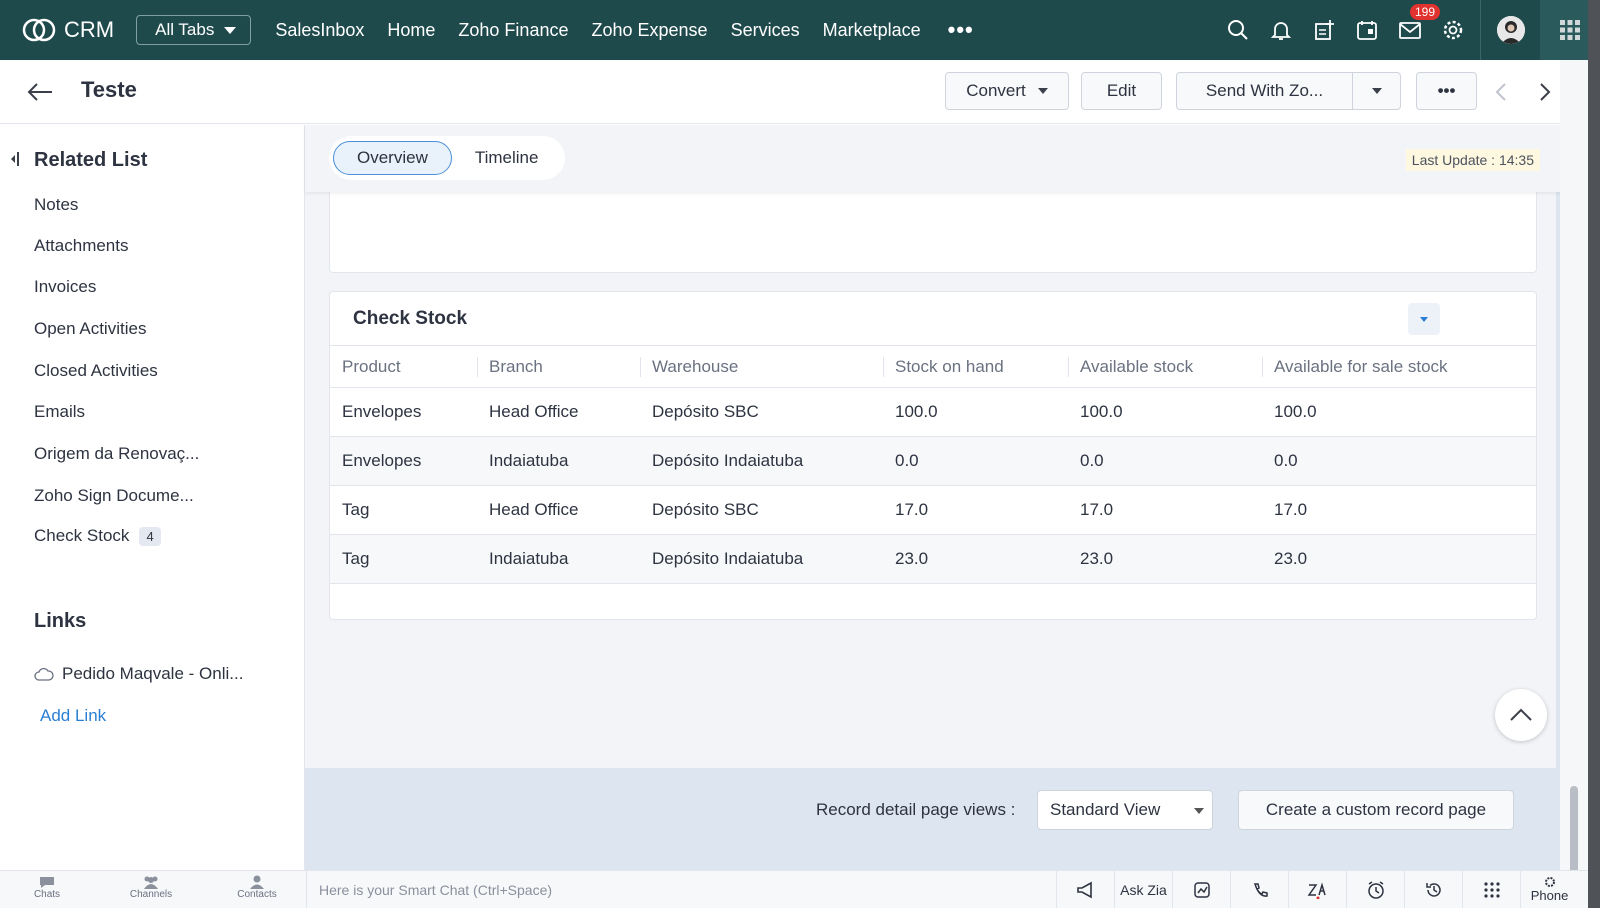  Describe the element at coordinates (73, 716) in the screenshot. I see `add-link-button: Add Link` at that location.